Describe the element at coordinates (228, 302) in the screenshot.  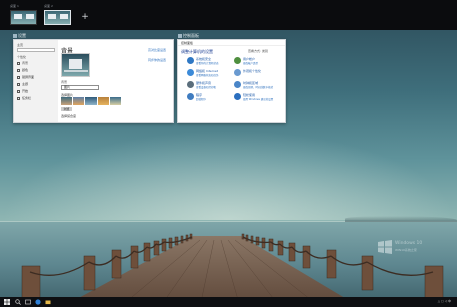
I see `taskbar: △ ▢ ◁ 中` at that location.